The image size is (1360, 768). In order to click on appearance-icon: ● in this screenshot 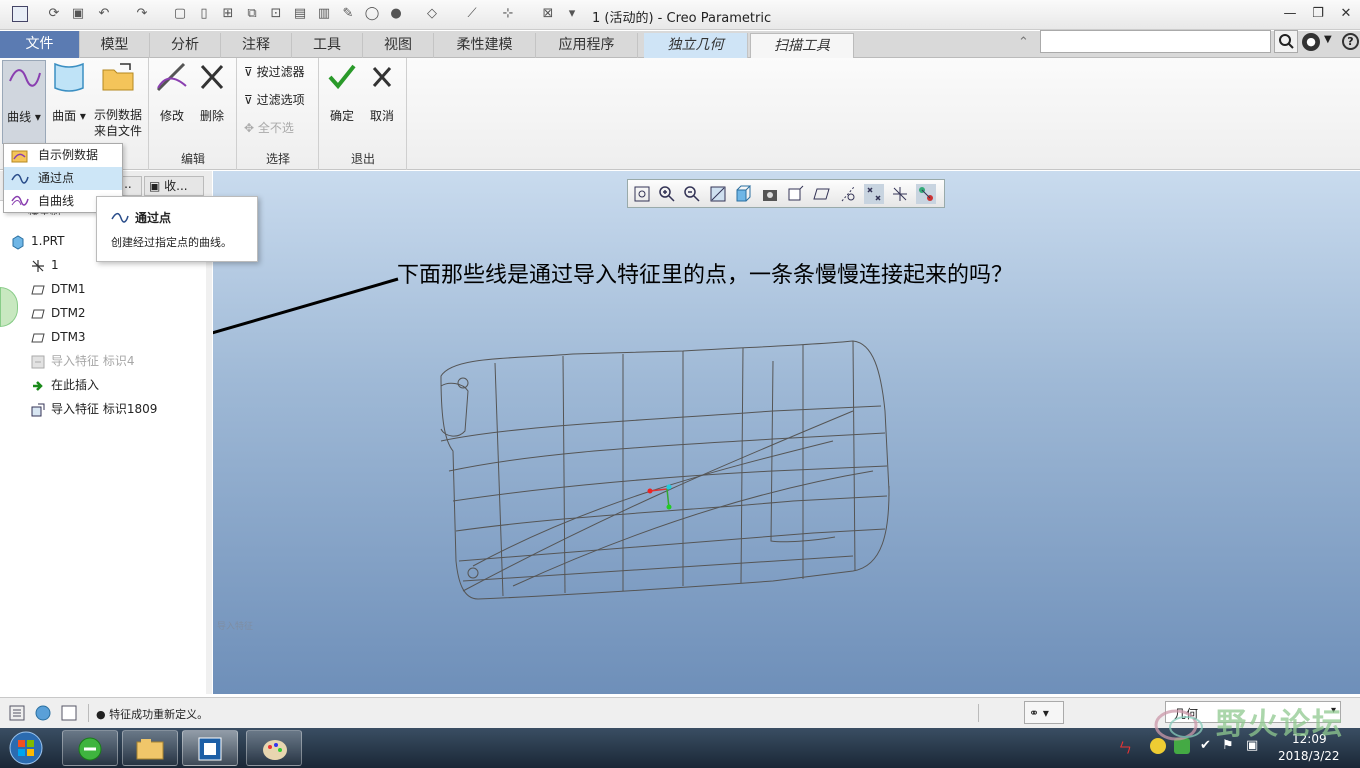, I will do `click(396, 14)`.